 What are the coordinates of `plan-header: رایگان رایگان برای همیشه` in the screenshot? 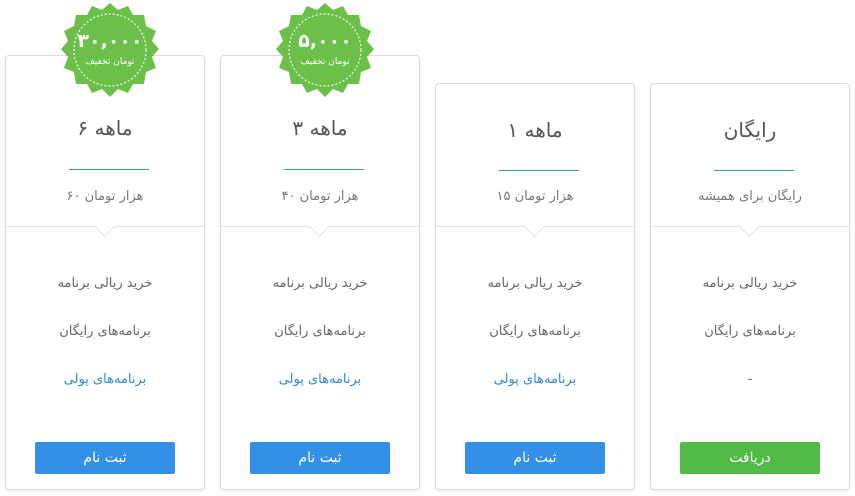 It's located at (750, 161).